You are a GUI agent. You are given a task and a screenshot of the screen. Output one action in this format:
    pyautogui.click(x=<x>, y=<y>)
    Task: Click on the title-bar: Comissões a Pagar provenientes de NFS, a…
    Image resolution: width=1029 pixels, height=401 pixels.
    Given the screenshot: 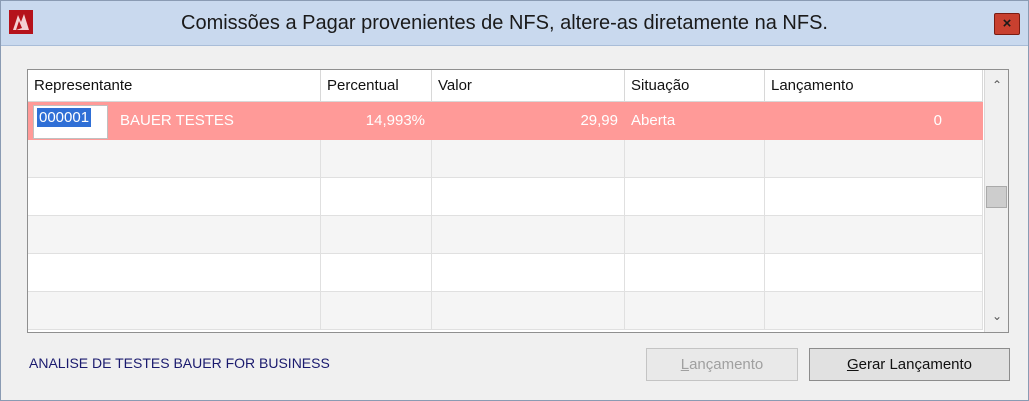 What is the action you would take?
    pyautogui.click(x=514, y=23)
    